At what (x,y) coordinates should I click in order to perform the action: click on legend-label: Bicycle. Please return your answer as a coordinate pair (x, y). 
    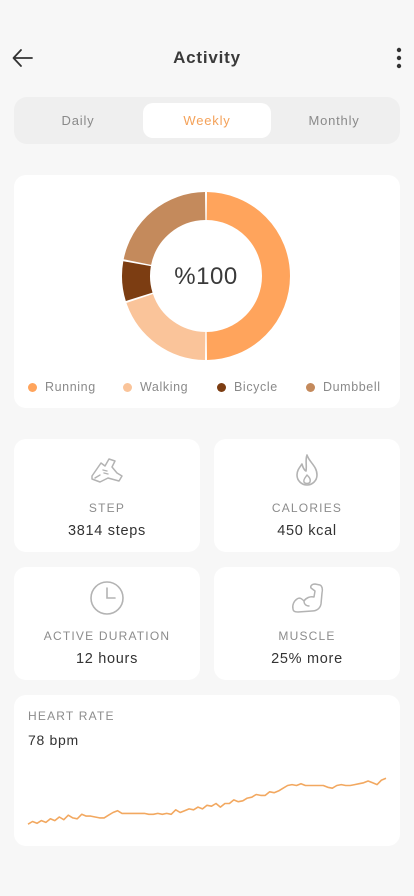
    Looking at the image, I should click on (256, 387).